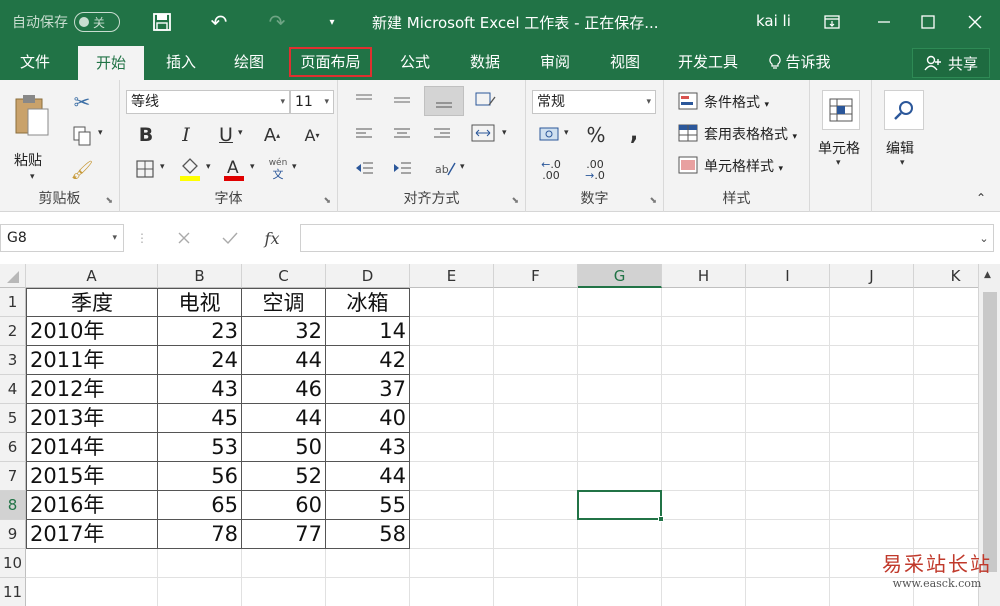  Describe the element at coordinates (736, 102) in the screenshot. I see `conditional-formatting-button: 条件格式 ▾` at that location.